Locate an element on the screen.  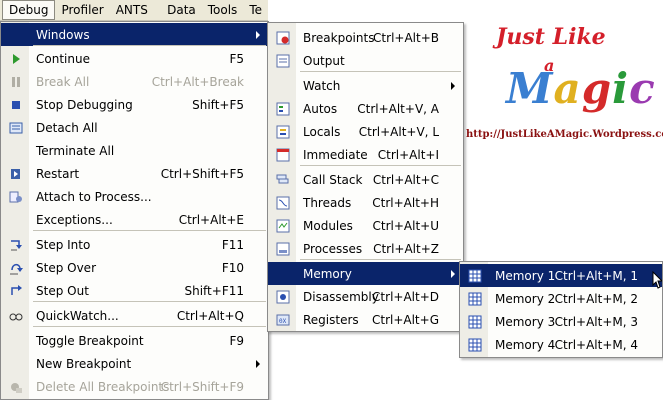
menu-item-memory-2: Memory 2 Ctrl+Alt+M, 2 is located at coordinates (561, 298).